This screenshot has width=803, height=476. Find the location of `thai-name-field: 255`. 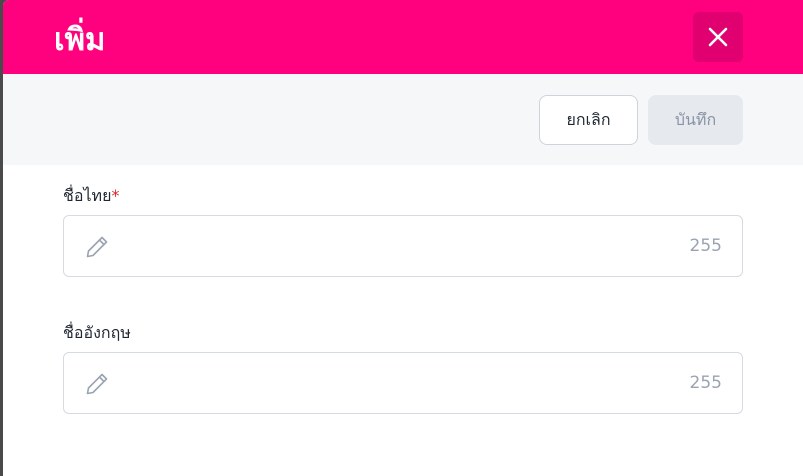

thai-name-field: 255 is located at coordinates (403, 246).